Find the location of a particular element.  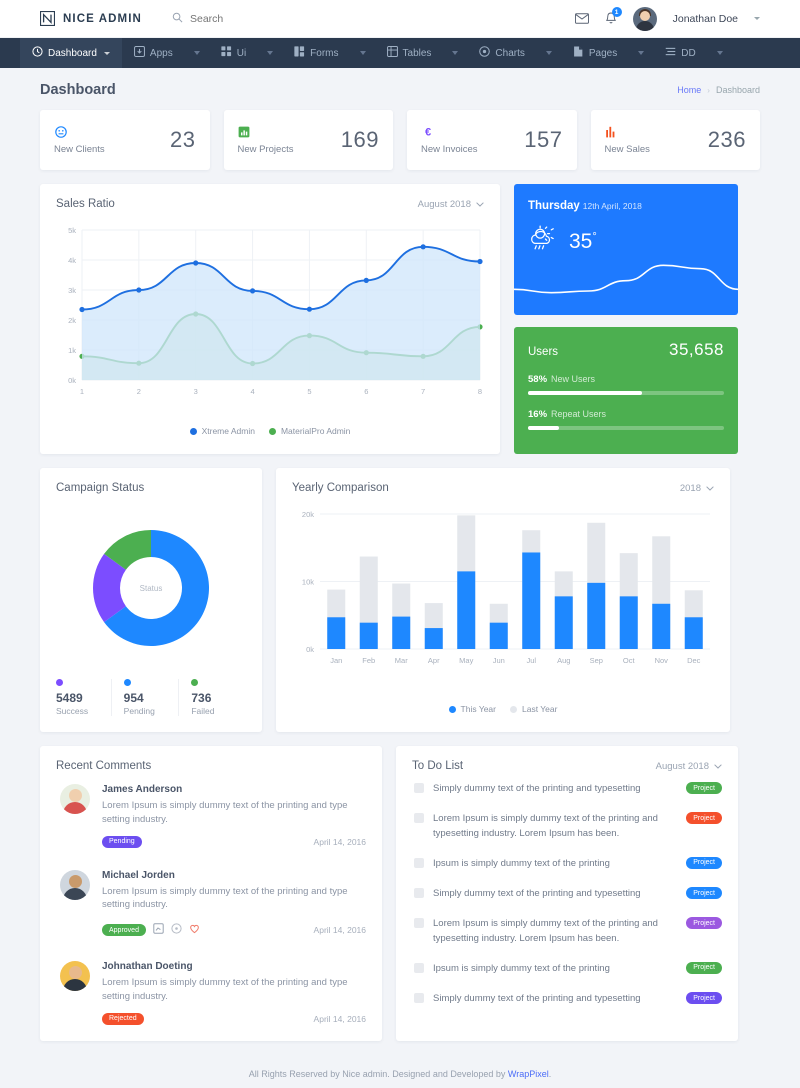

stat-card-new-sales: New Sales 236 is located at coordinates (675, 140).